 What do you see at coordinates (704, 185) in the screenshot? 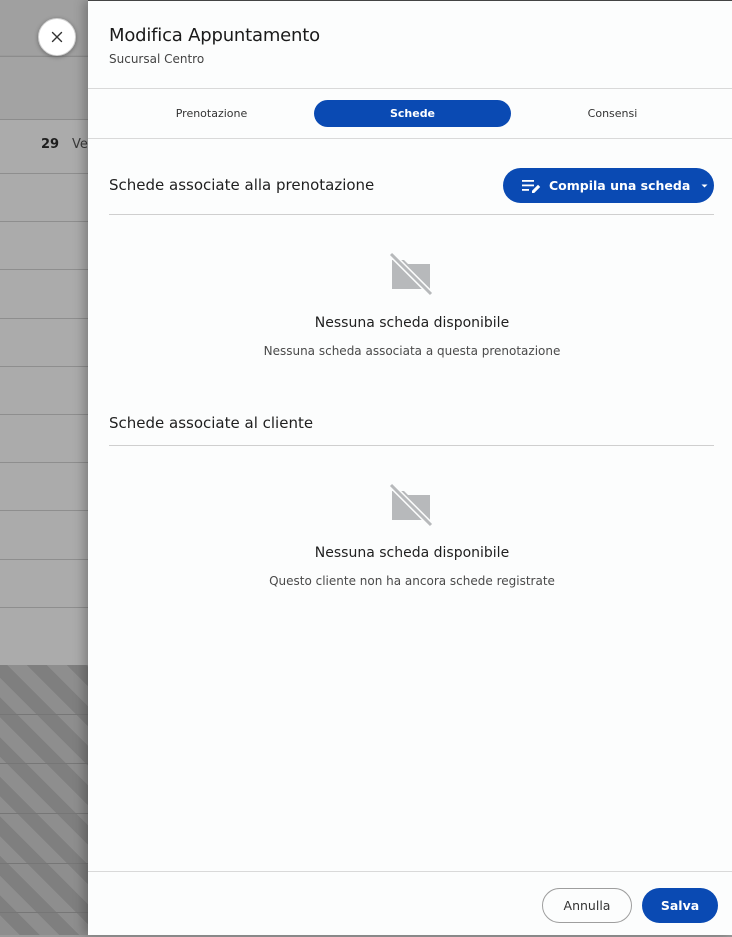
I see `caret-down-icon` at bounding box center [704, 185].